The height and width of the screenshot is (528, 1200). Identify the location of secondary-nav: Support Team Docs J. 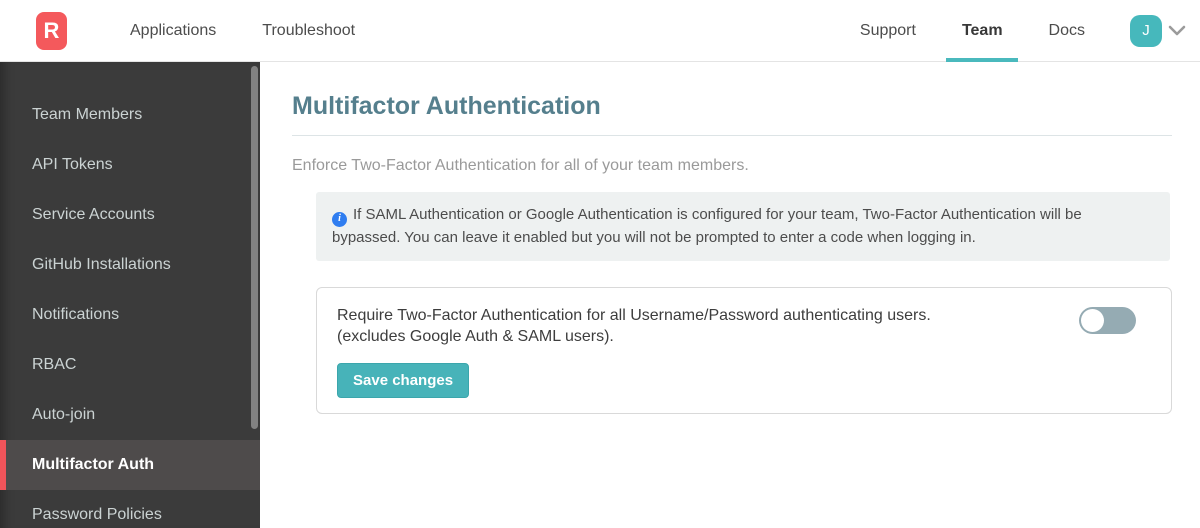
(1018, 30).